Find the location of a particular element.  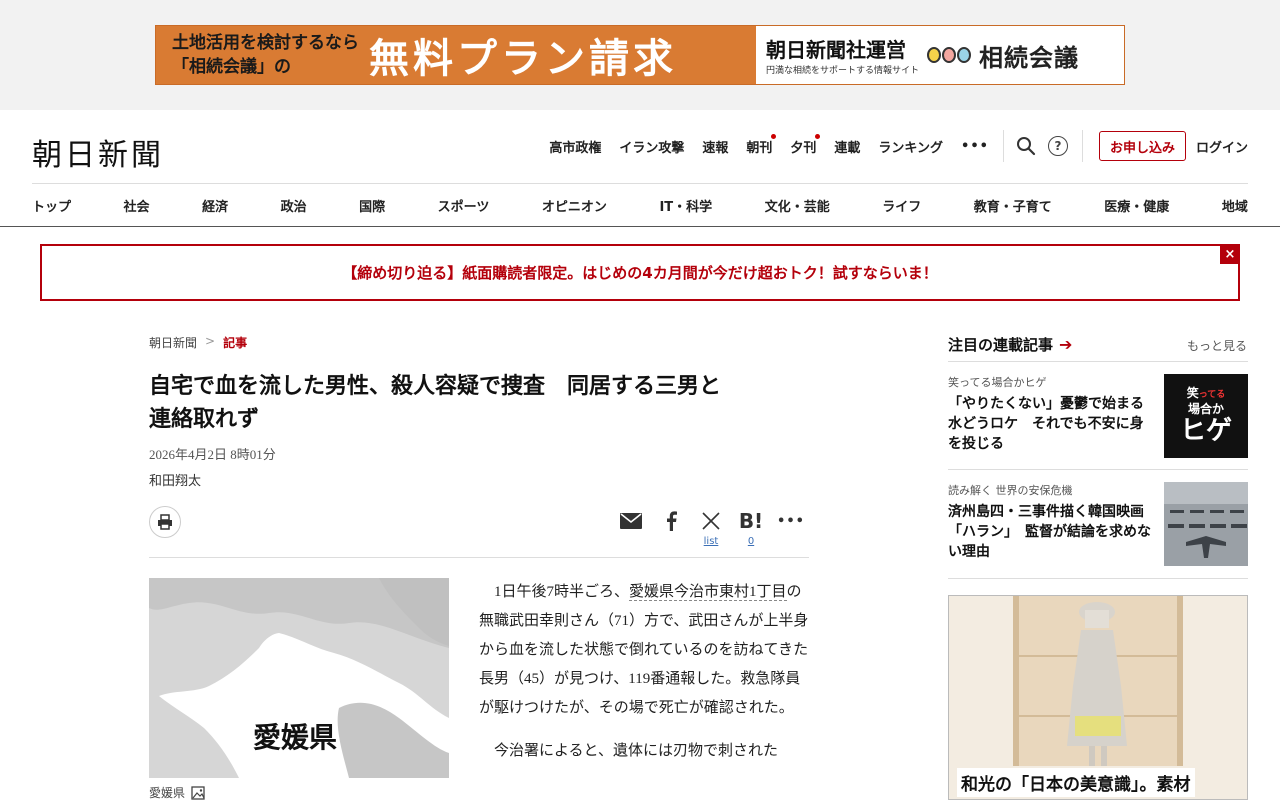

sidebar-headline: 済州島四・三事件描く韓国映画「ハラン」 監督が結論を求めない理由 is located at coordinates (1049, 532).